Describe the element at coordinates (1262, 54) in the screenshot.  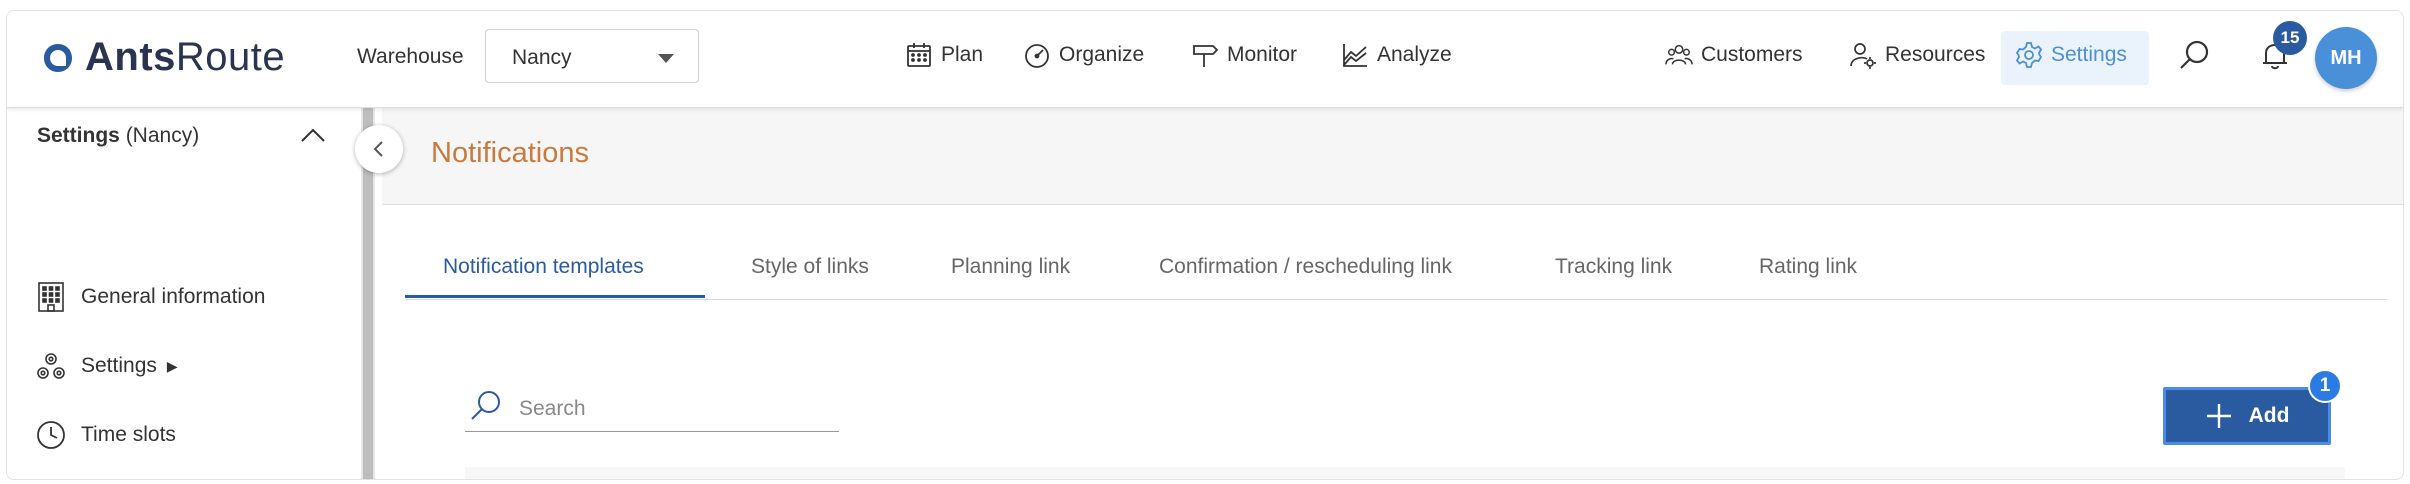
I see `nav-monitor-label: Monitor` at that location.